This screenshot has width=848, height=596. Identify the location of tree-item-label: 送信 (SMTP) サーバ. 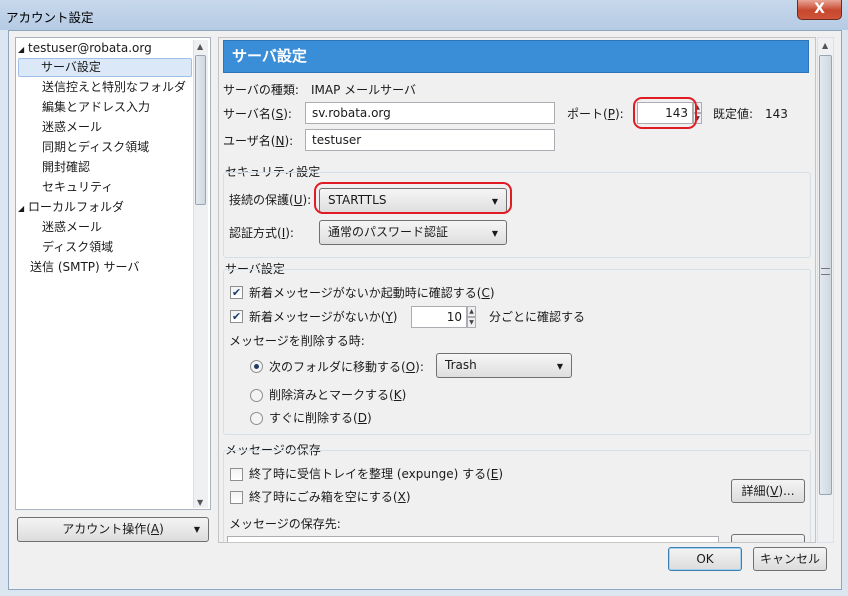
(85, 267).